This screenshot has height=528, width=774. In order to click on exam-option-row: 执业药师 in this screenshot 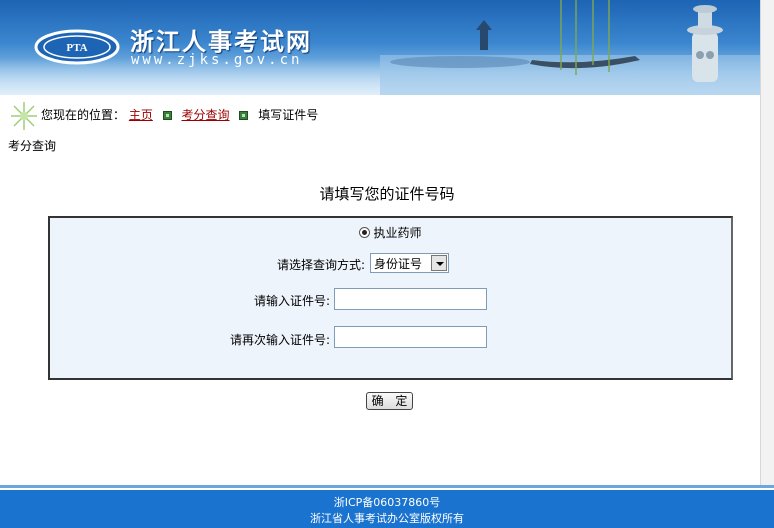, I will do `click(390, 232)`.